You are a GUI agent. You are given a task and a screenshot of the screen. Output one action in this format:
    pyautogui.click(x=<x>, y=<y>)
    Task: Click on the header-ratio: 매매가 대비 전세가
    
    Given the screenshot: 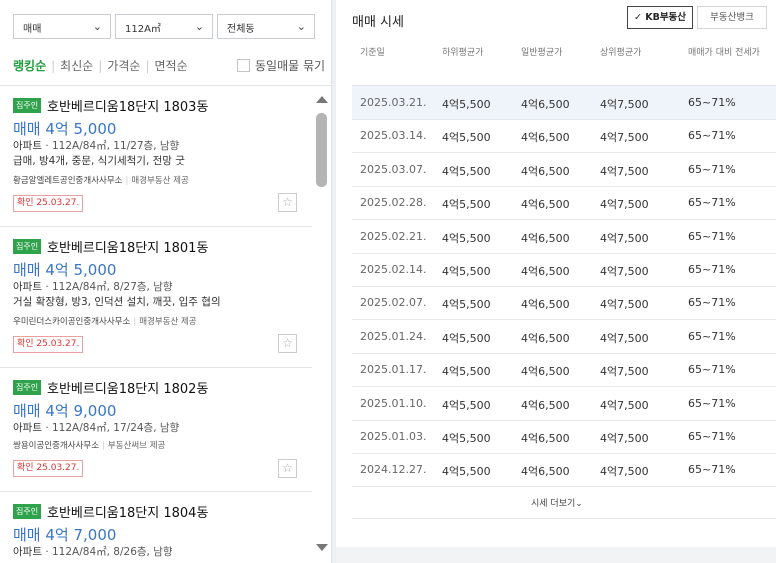 What is the action you would take?
    pyautogui.click(x=724, y=53)
    